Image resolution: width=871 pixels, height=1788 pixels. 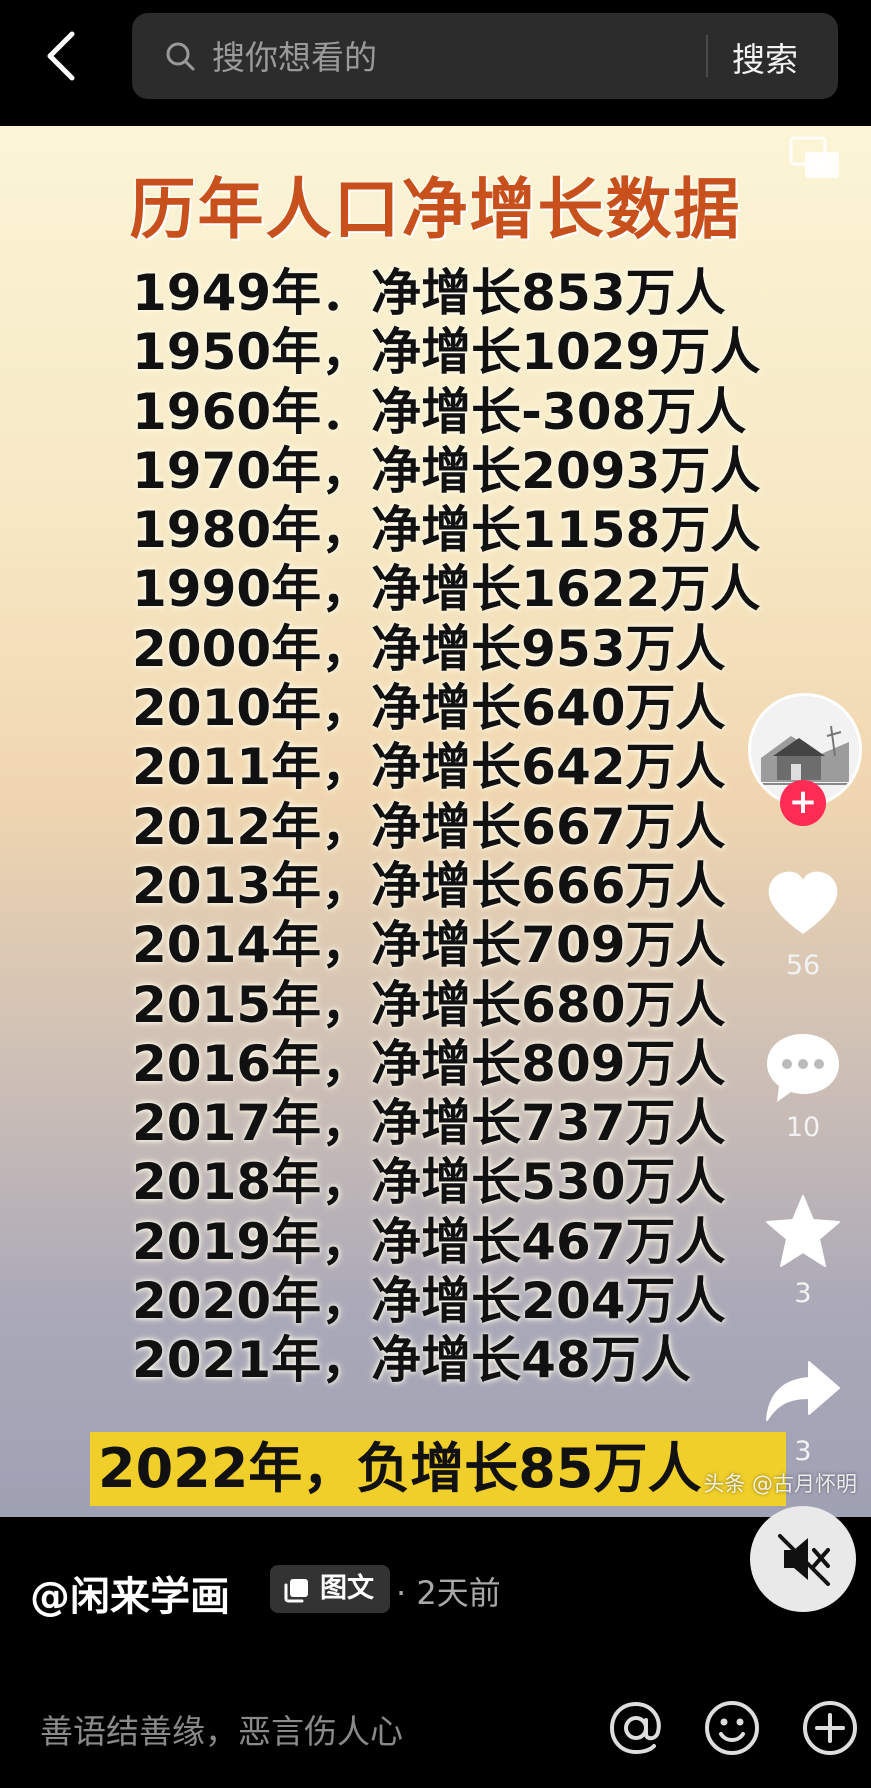 I want to click on data-row: 2010年，净增长640万人, so click(x=429, y=708).